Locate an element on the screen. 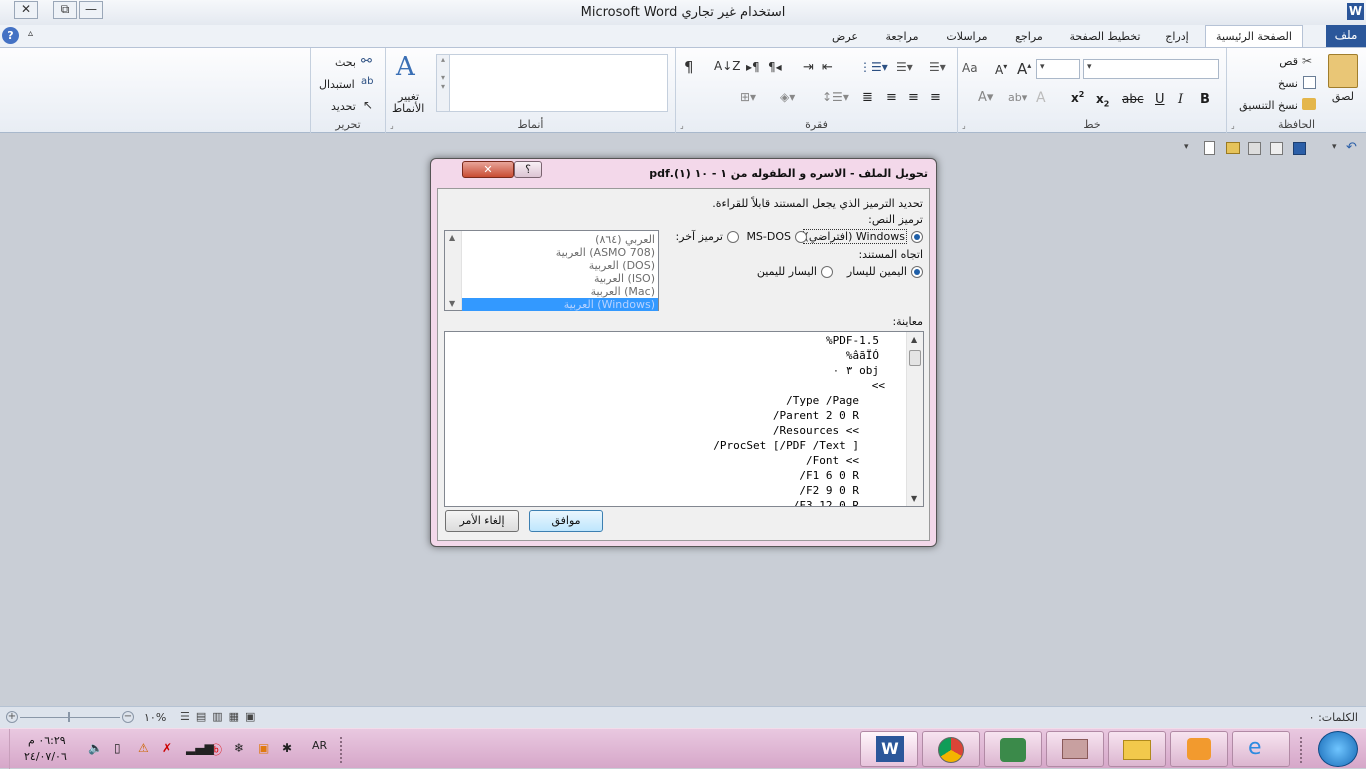  radio-unselected-icon is located at coordinates (827, 272).